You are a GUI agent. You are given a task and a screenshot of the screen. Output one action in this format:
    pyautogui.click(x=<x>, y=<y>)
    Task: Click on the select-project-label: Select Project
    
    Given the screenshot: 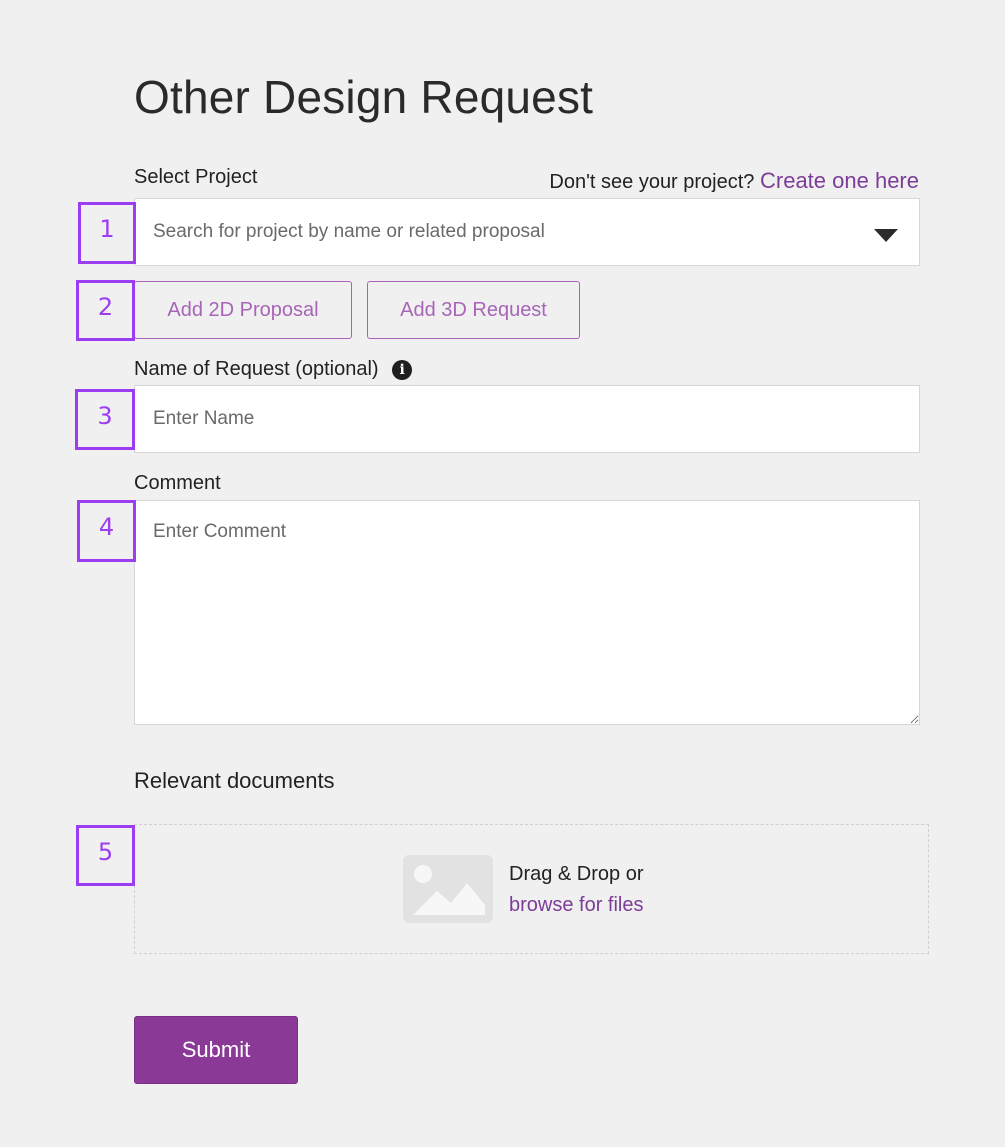 What is the action you would take?
    pyautogui.click(x=196, y=177)
    